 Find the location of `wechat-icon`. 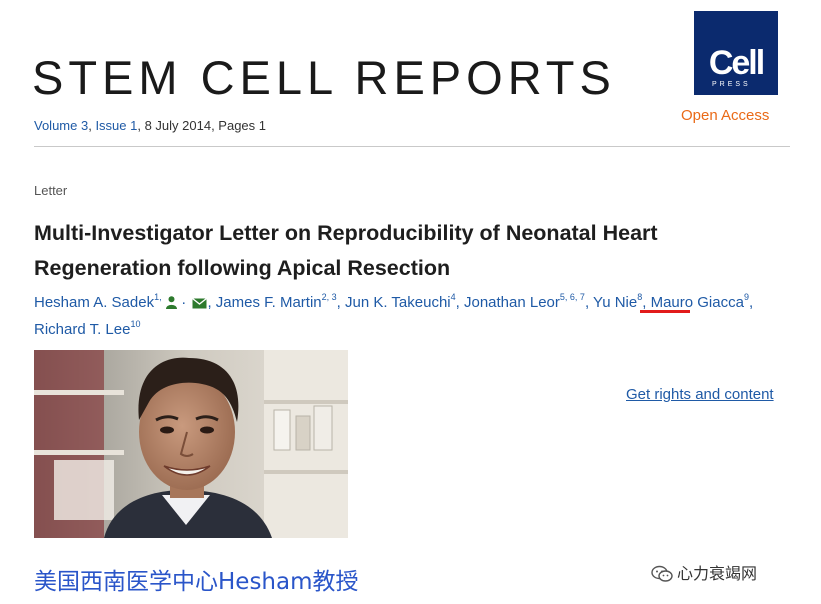

wechat-icon is located at coordinates (662, 576).